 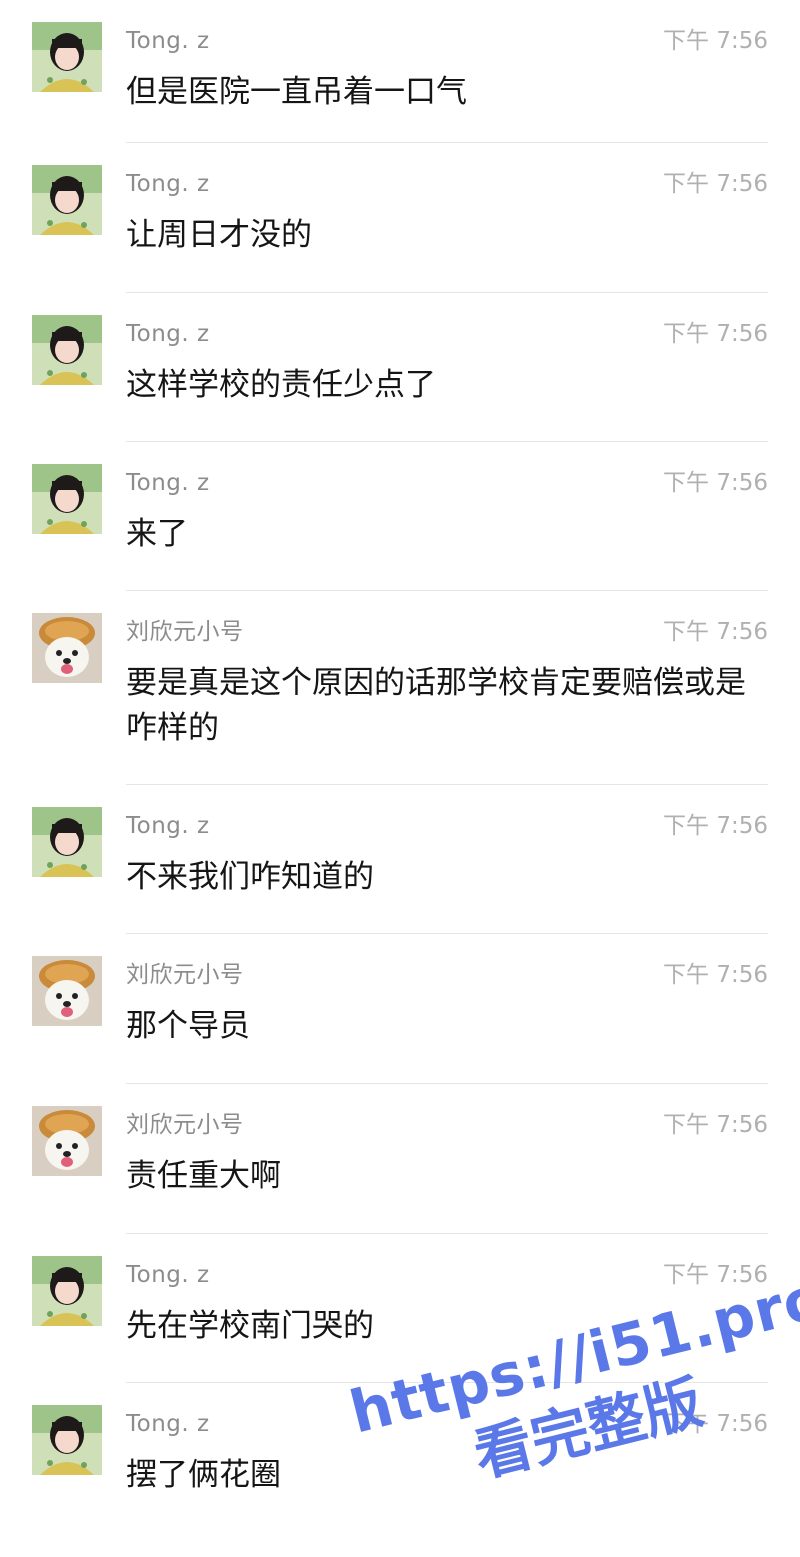 I want to click on message-row: 刘欣元小号 下午 7:56 要是真是这个原因的话那学校肯定要赔偿或是咋样的, so click(x=400, y=688).